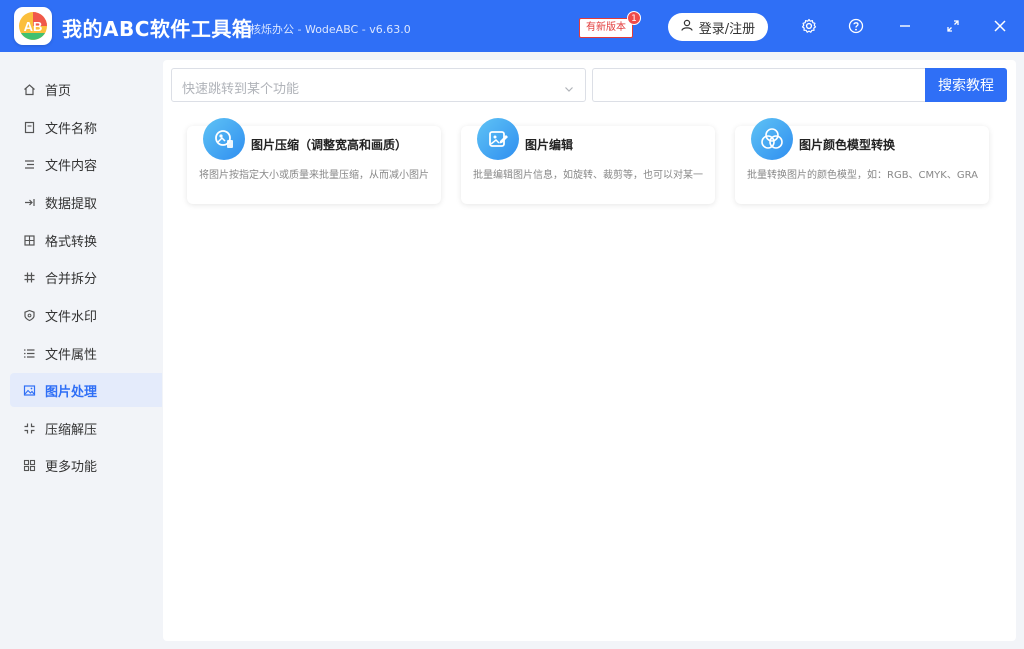 This screenshot has height=649, width=1024. What do you see at coordinates (727, 29) in the screenshot?
I see `login-register-label: 登录/注册` at bounding box center [727, 29].